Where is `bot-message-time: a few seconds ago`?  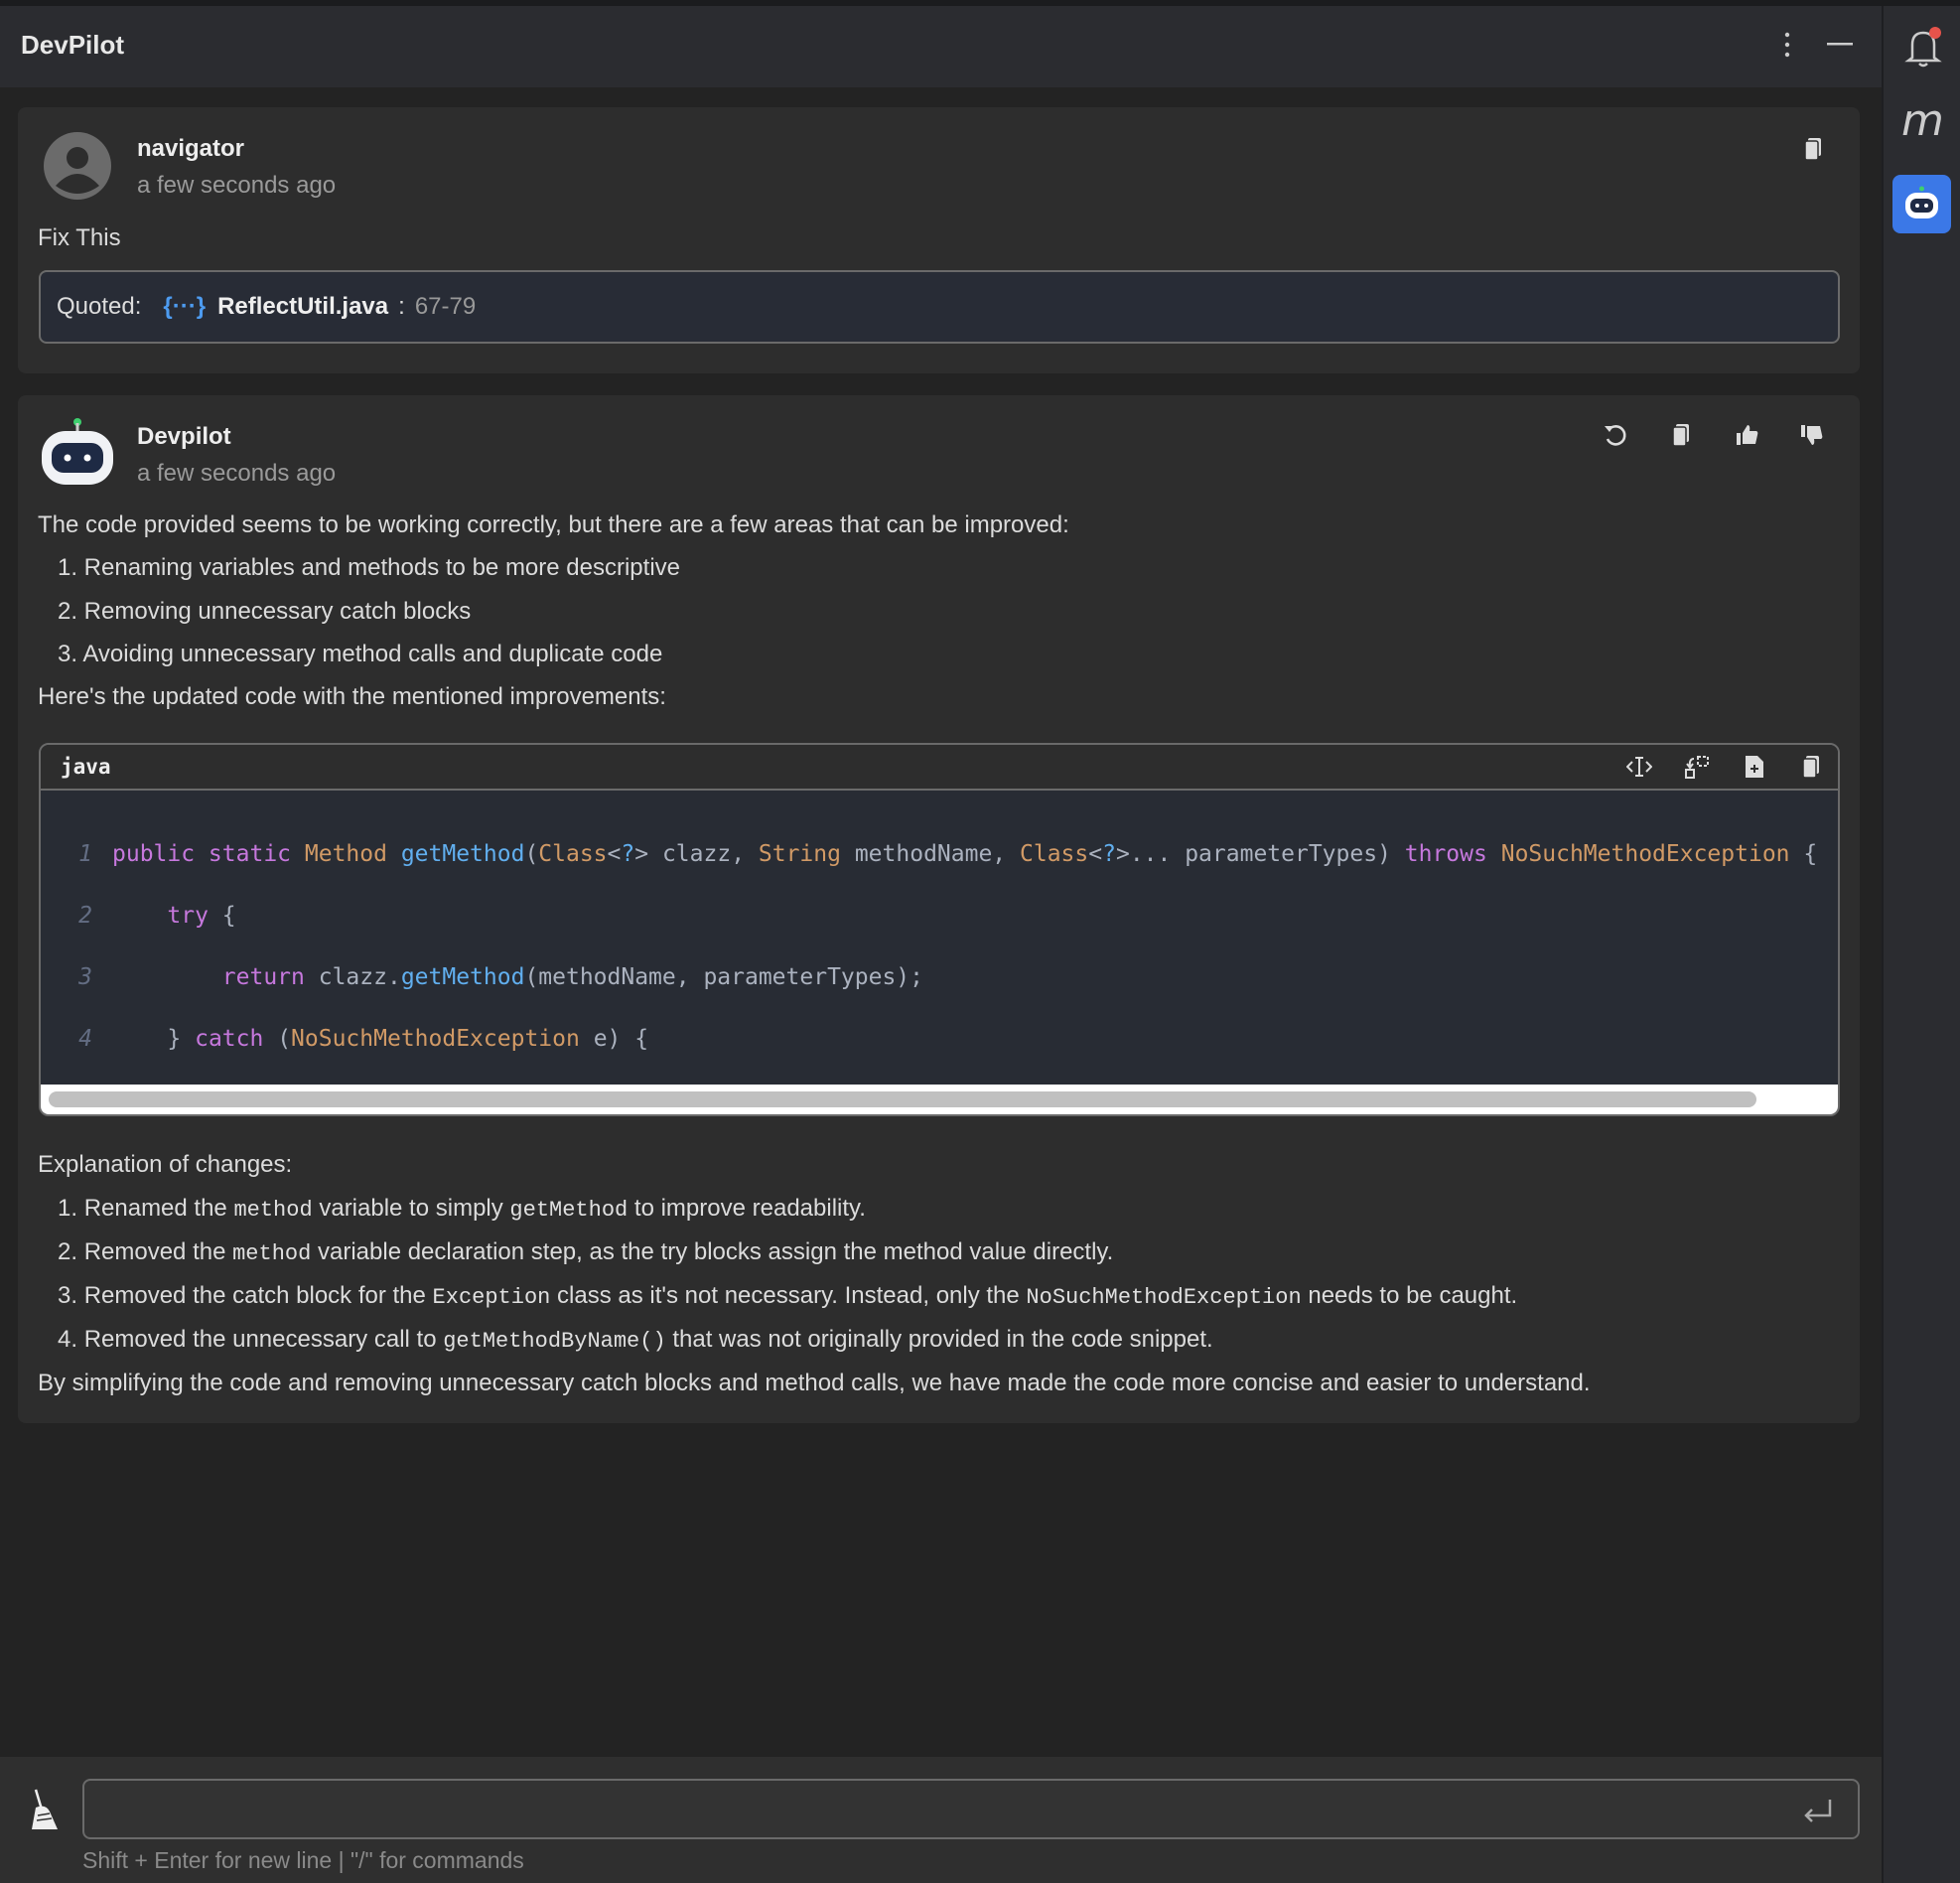 bot-message-time: a few seconds ago is located at coordinates (237, 473).